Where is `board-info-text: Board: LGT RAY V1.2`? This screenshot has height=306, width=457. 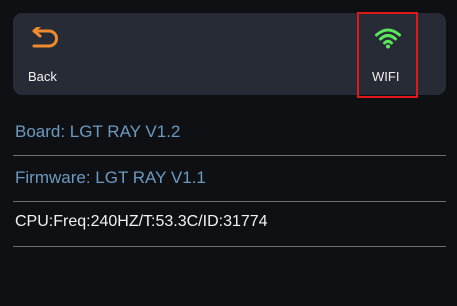
board-info-text: Board: LGT RAY V1.2 is located at coordinates (98, 131).